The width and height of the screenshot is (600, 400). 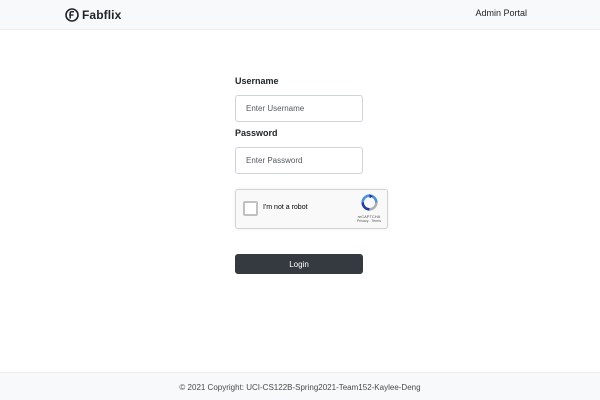 I want to click on nav-link-admin-portal: Admin Portal, so click(x=501, y=13).